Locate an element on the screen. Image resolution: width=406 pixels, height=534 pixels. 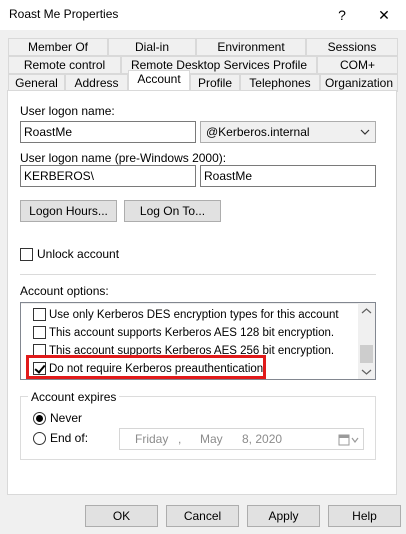
pre2000-label: User logon name (pre-Windows 2000): is located at coordinates (123, 158).